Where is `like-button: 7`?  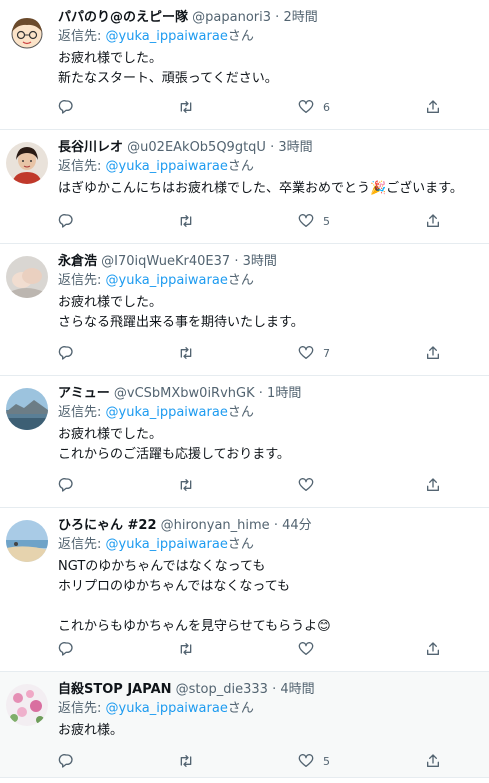
like-button: 7 is located at coordinates (314, 353).